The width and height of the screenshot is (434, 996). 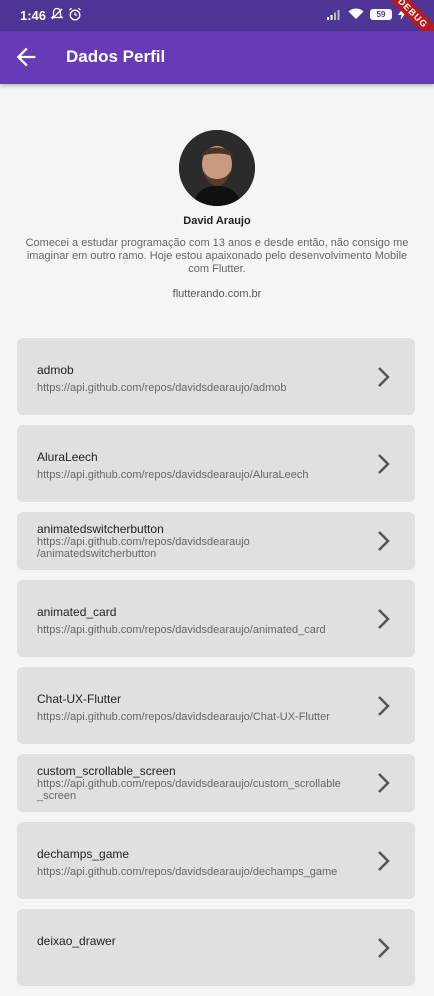 I want to click on avatar, so click(x=217, y=168).